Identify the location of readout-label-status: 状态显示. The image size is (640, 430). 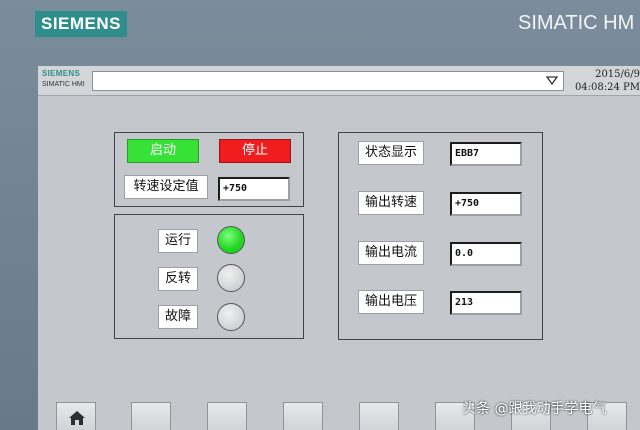
(391, 153).